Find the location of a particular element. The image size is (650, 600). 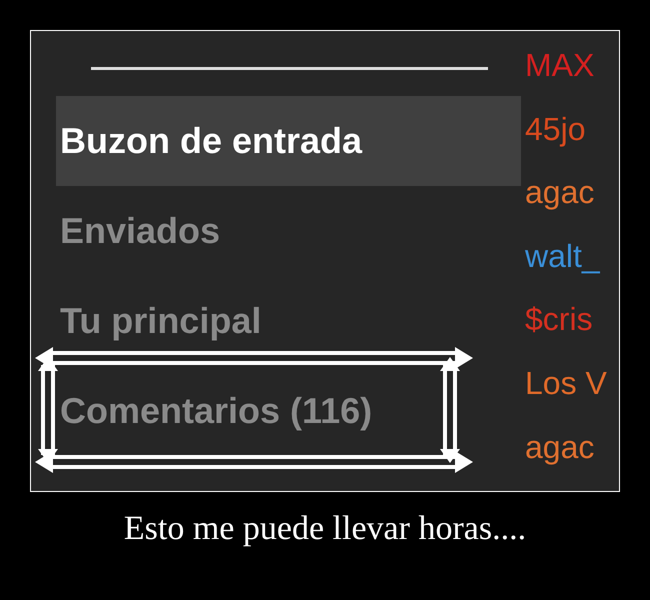

menu-item: Tu principal is located at coordinates (288, 321).